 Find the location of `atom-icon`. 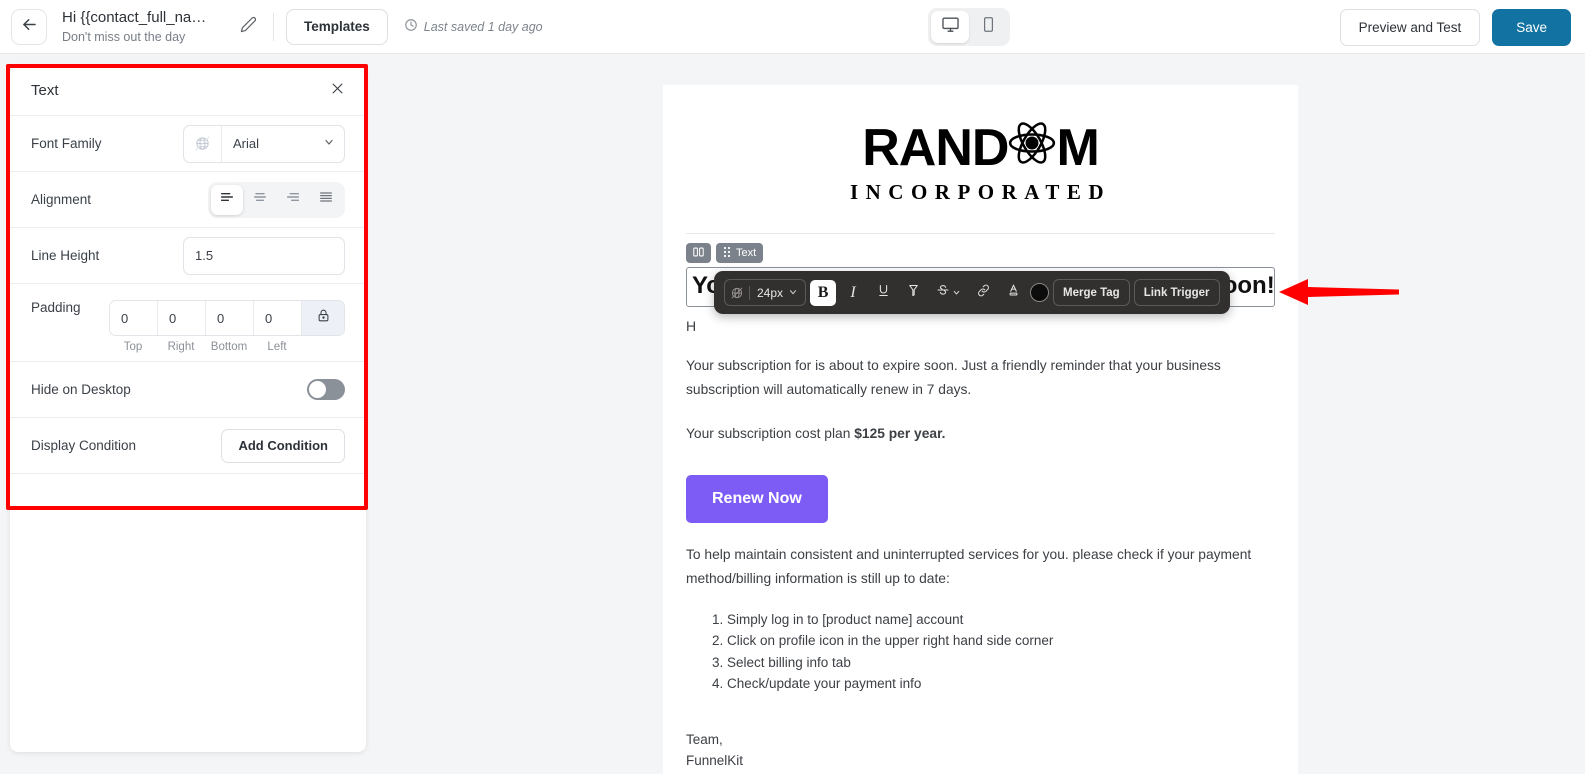

atom-icon is located at coordinates (1032, 147).